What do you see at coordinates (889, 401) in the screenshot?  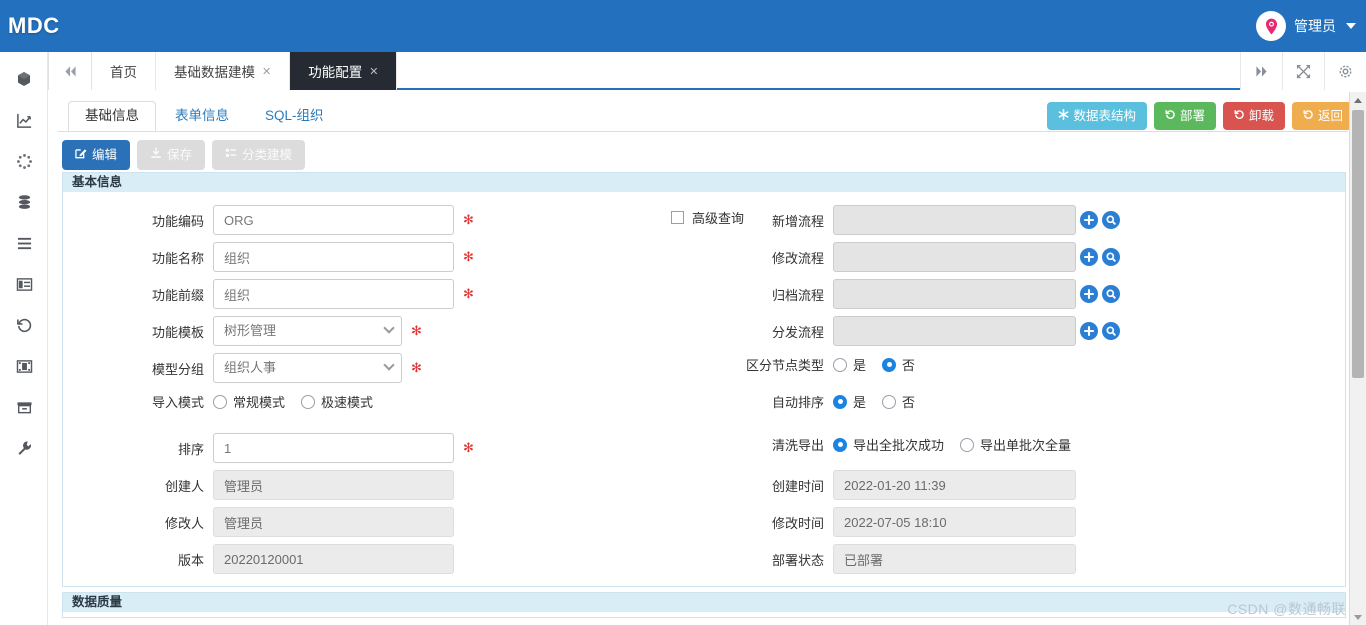 I see `auto-sort-no-radio` at bounding box center [889, 401].